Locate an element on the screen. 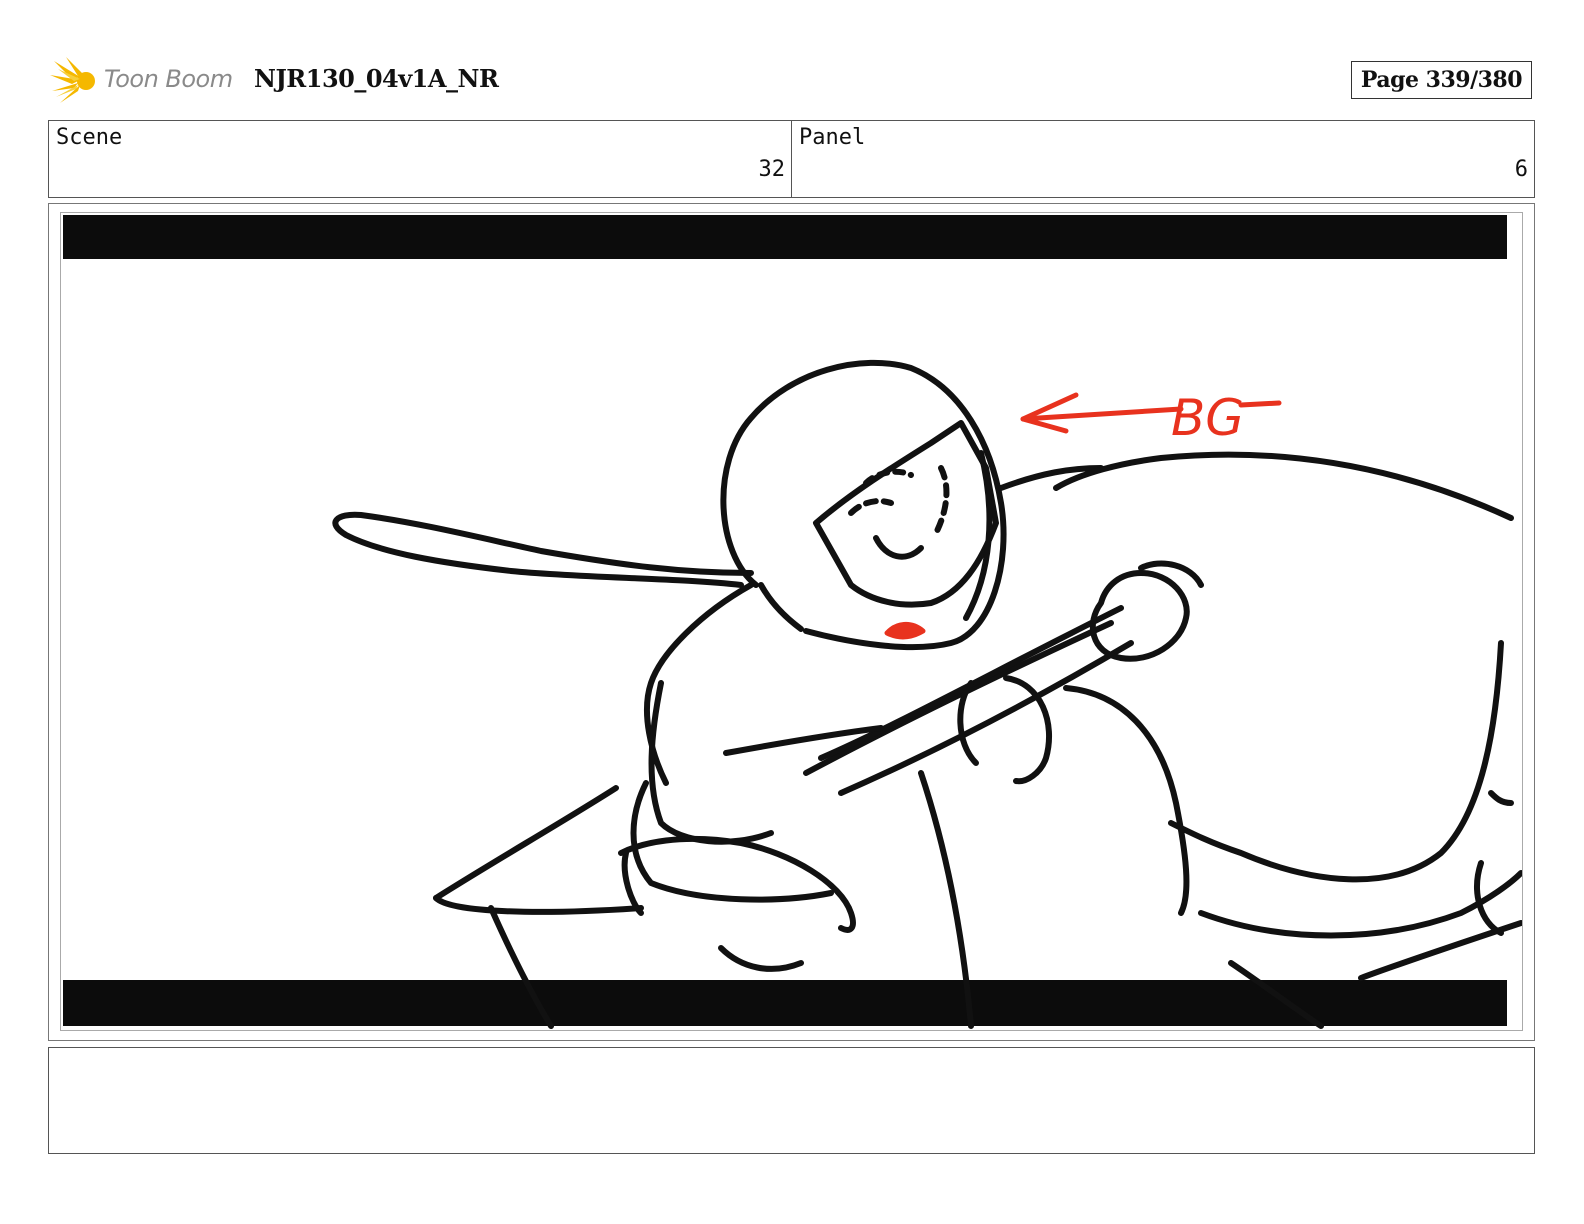 This screenshot has width=1584, height=1224. letterbox-top is located at coordinates (785, 237).